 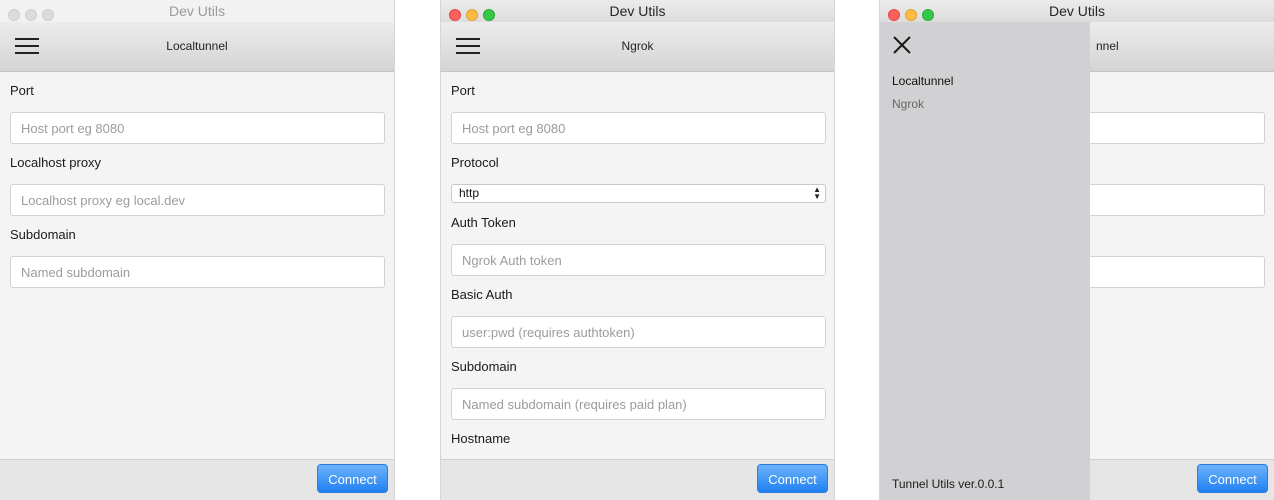 I want to click on hostname-label: Hostname, so click(x=481, y=438).